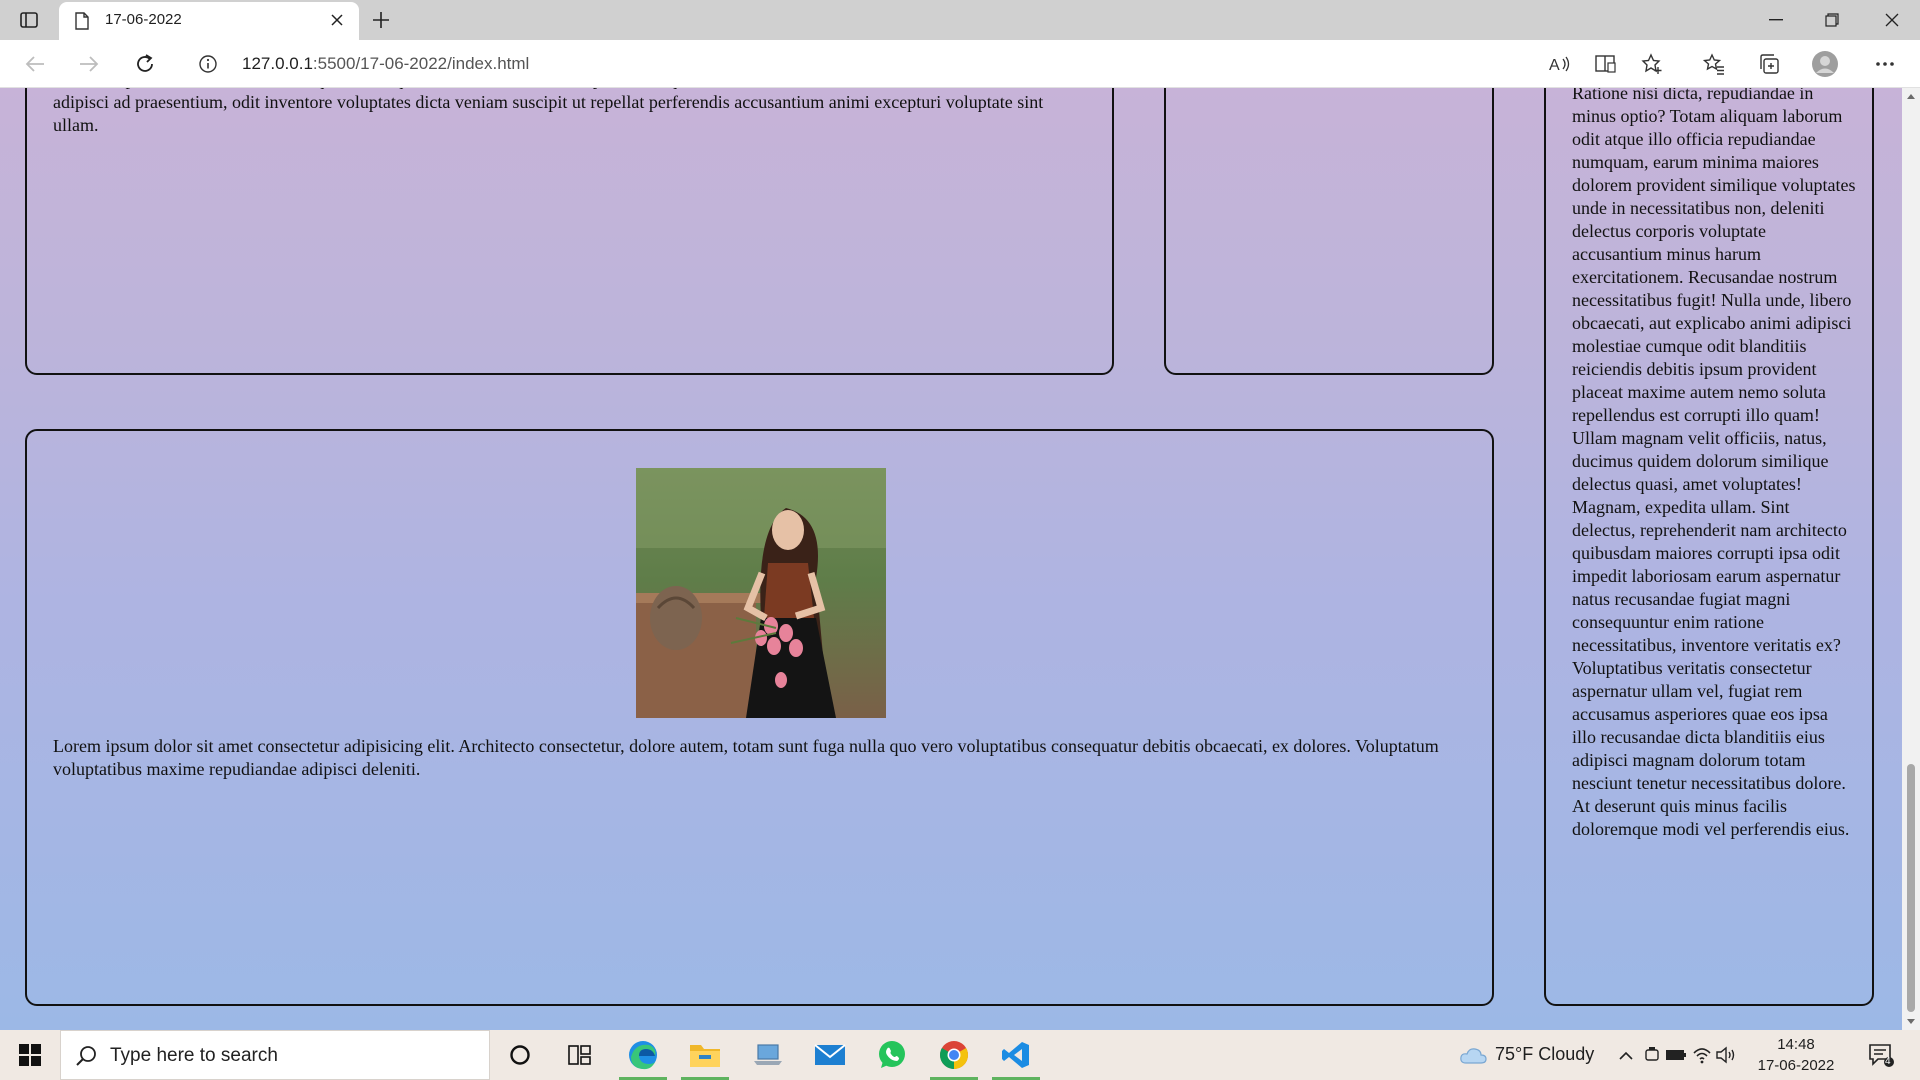 The width and height of the screenshot is (1920, 1080). Describe the element at coordinates (1892, 20) in the screenshot. I see `close-window-icon` at that location.